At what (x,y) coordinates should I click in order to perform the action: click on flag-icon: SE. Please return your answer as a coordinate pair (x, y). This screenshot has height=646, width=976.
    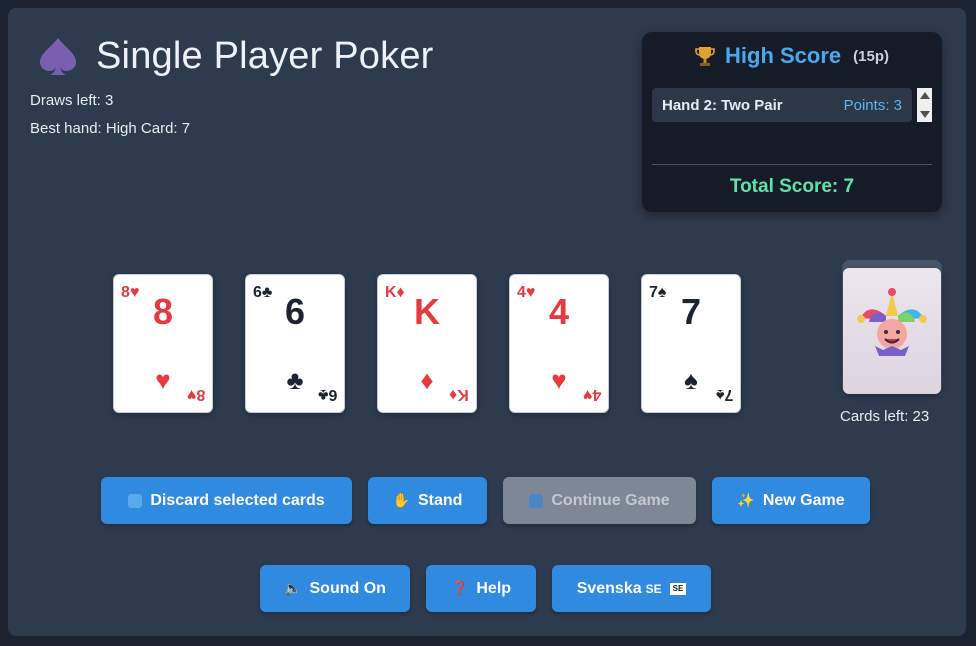
    Looking at the image, I should click on (678, 588).